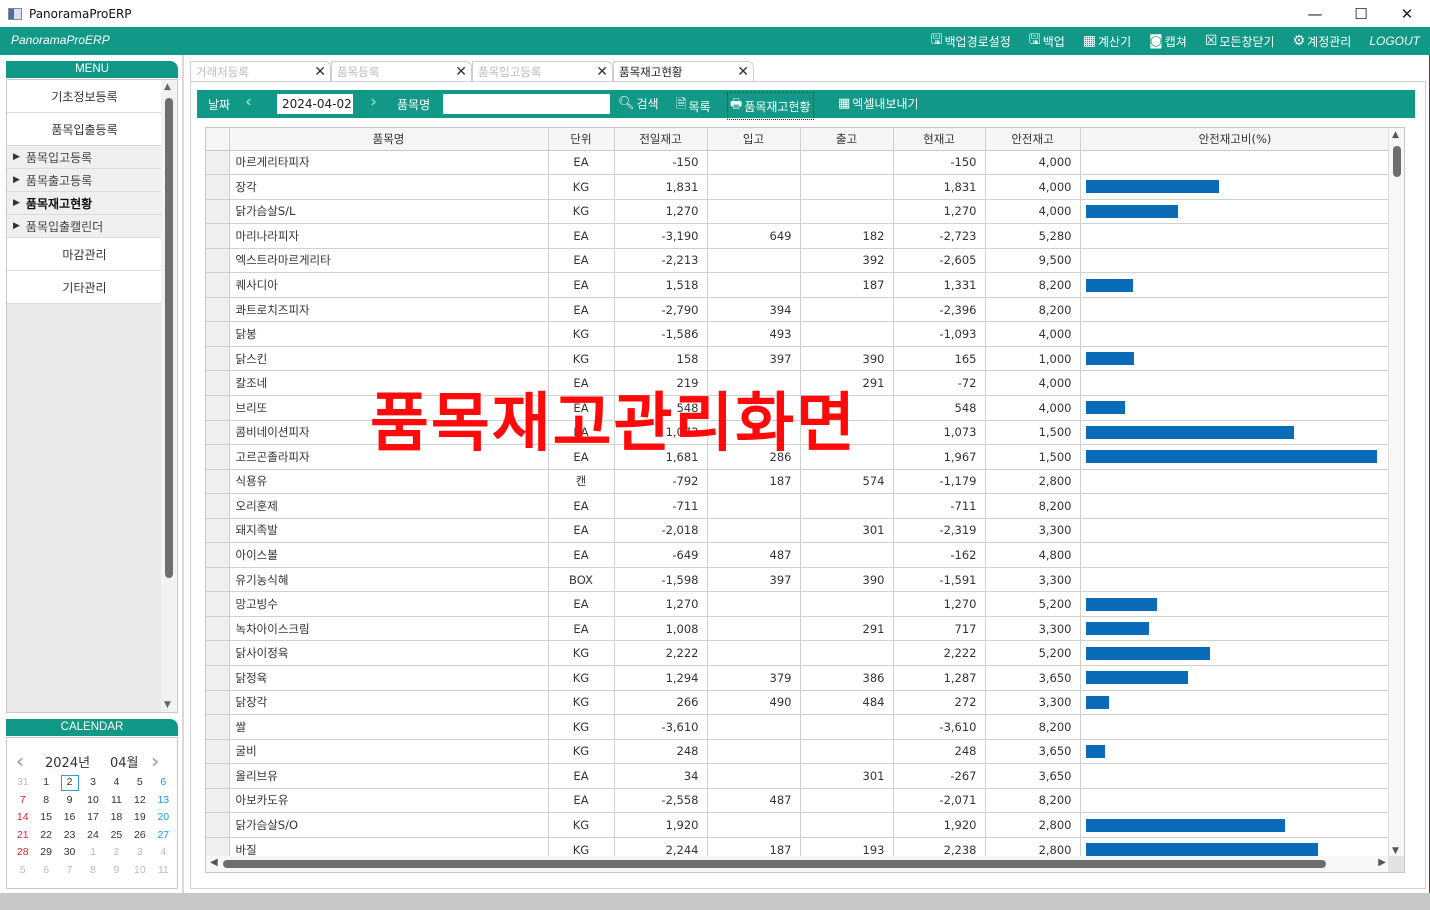  I want to click on table-row: 닭스킨 KG 158 397 390 165 1,000, so click(798, 359).